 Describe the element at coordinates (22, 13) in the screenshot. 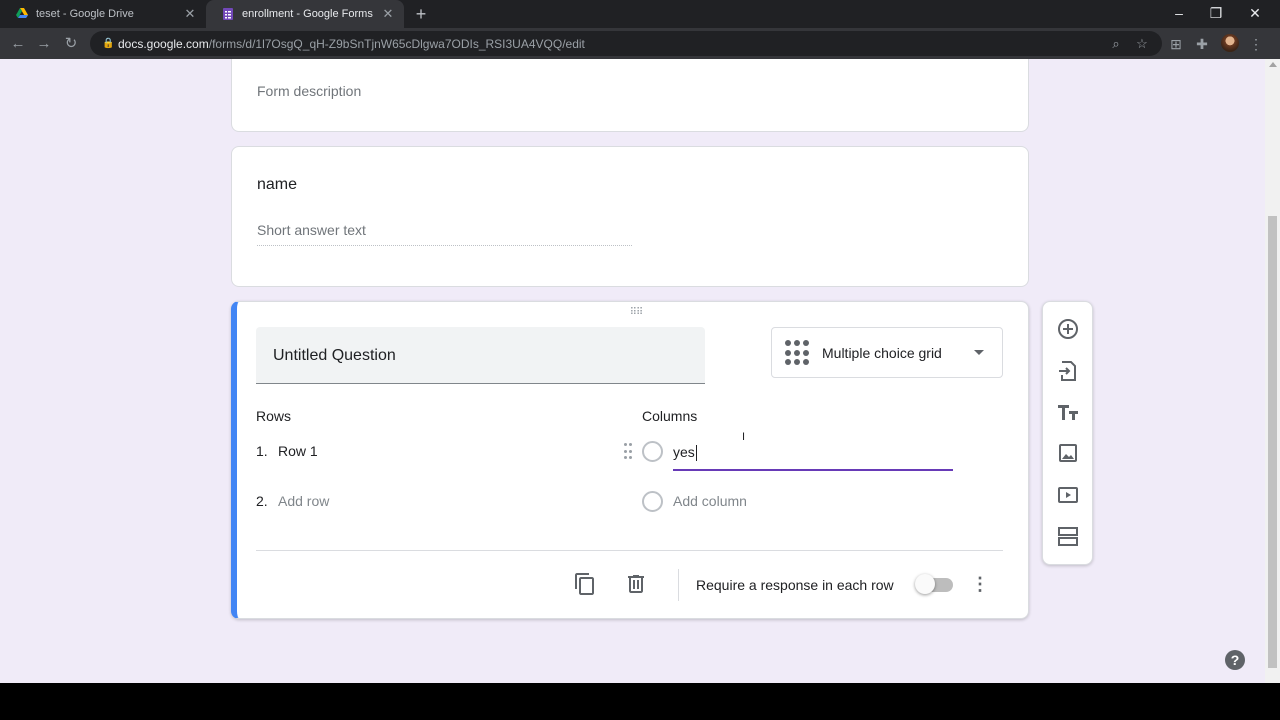

I see `google-drive-icon` at that location.